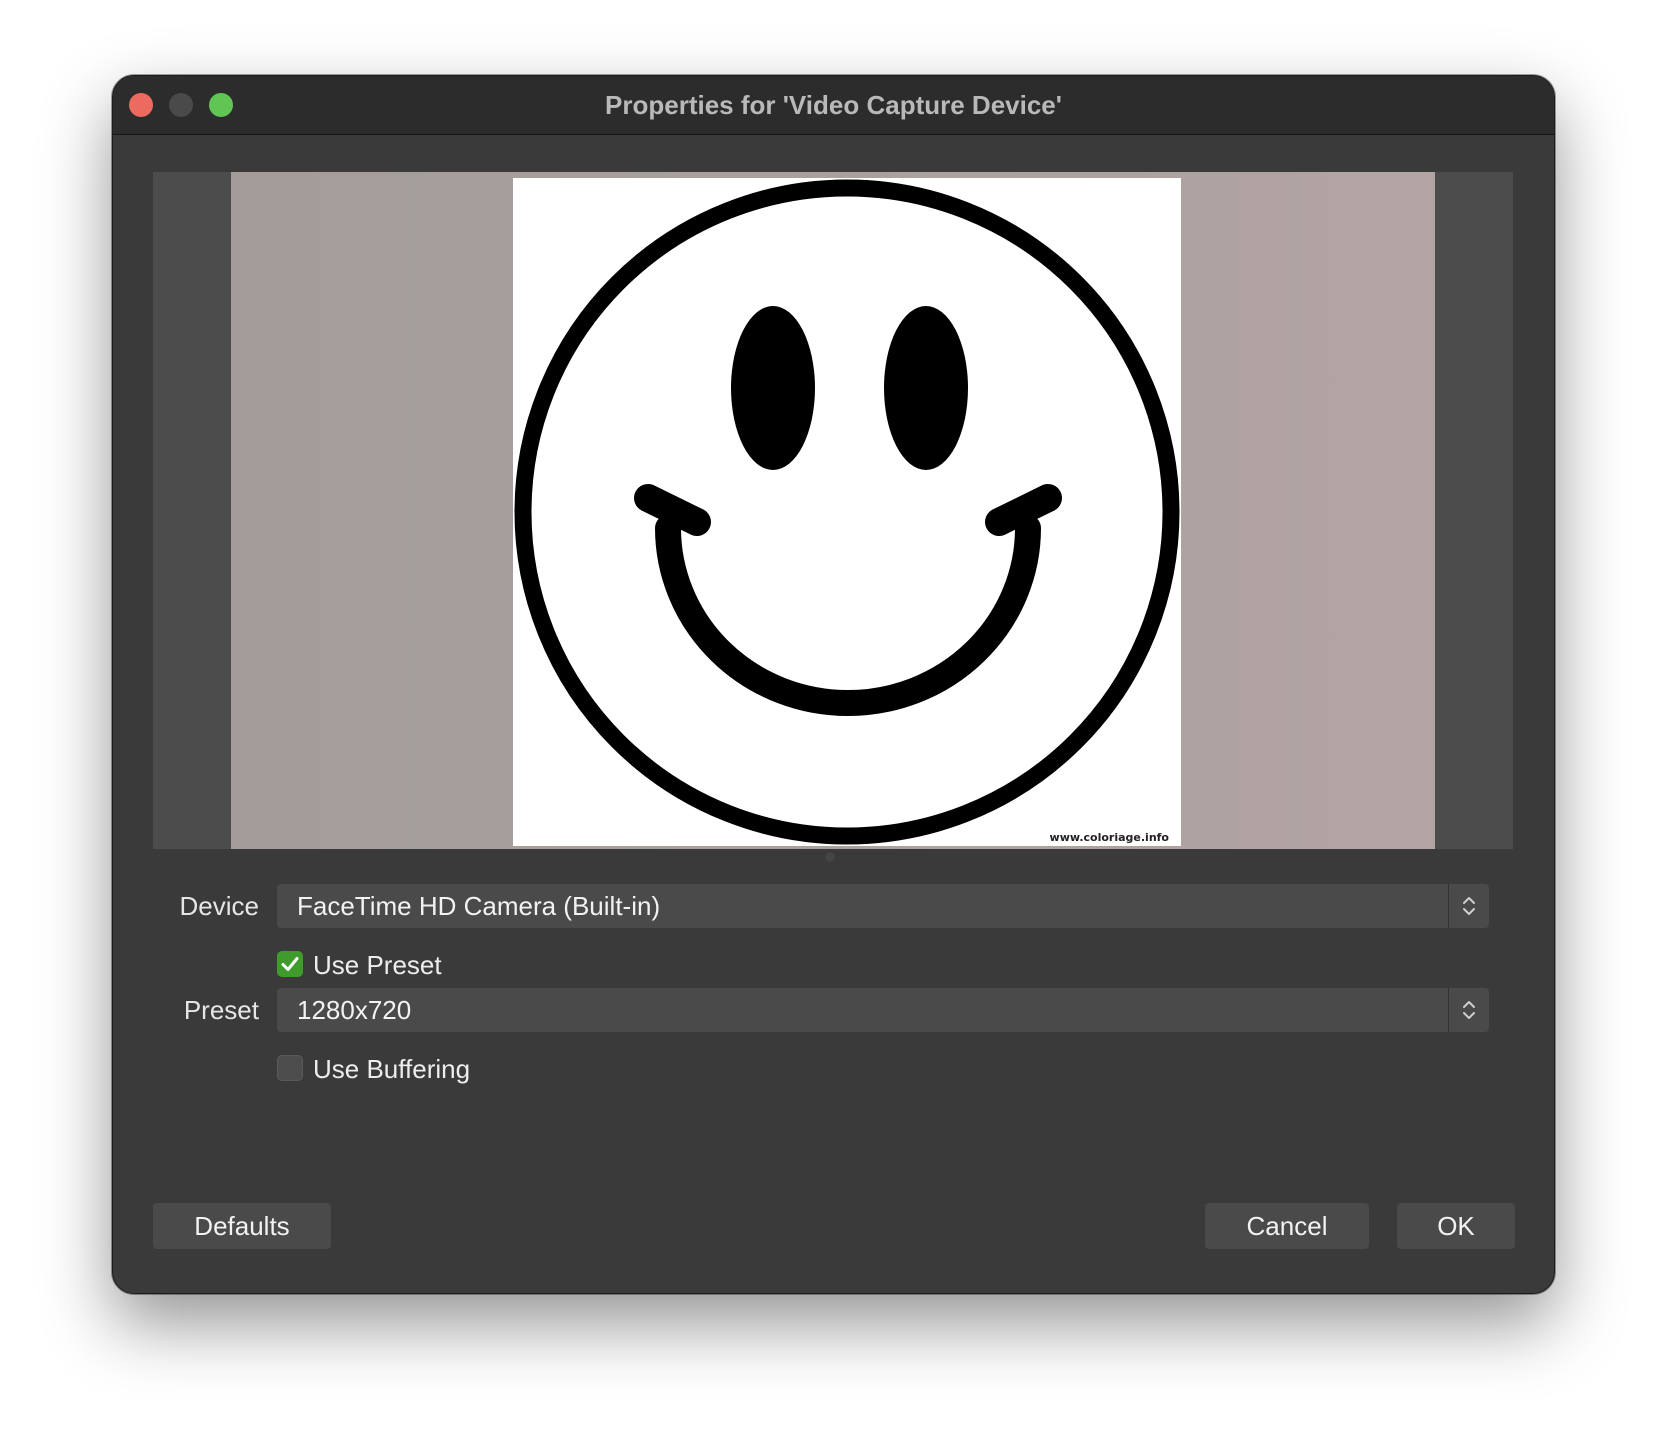 The height and width of the screenshot is (1440, 1664). What do you see at coordinates (830, 857) in the screenshot?
I see `splitter-handle` at bounding box center [830, 857].